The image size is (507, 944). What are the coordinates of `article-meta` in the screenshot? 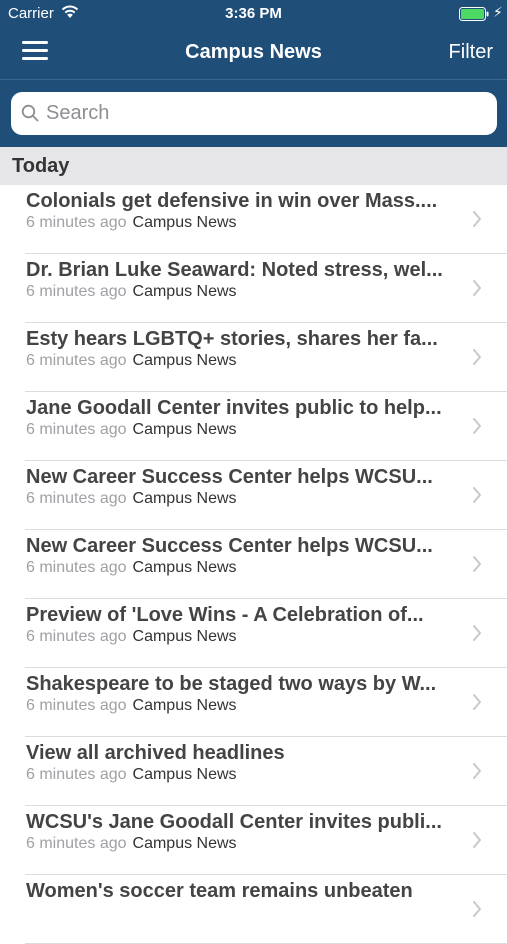 It's located at (29, 913).